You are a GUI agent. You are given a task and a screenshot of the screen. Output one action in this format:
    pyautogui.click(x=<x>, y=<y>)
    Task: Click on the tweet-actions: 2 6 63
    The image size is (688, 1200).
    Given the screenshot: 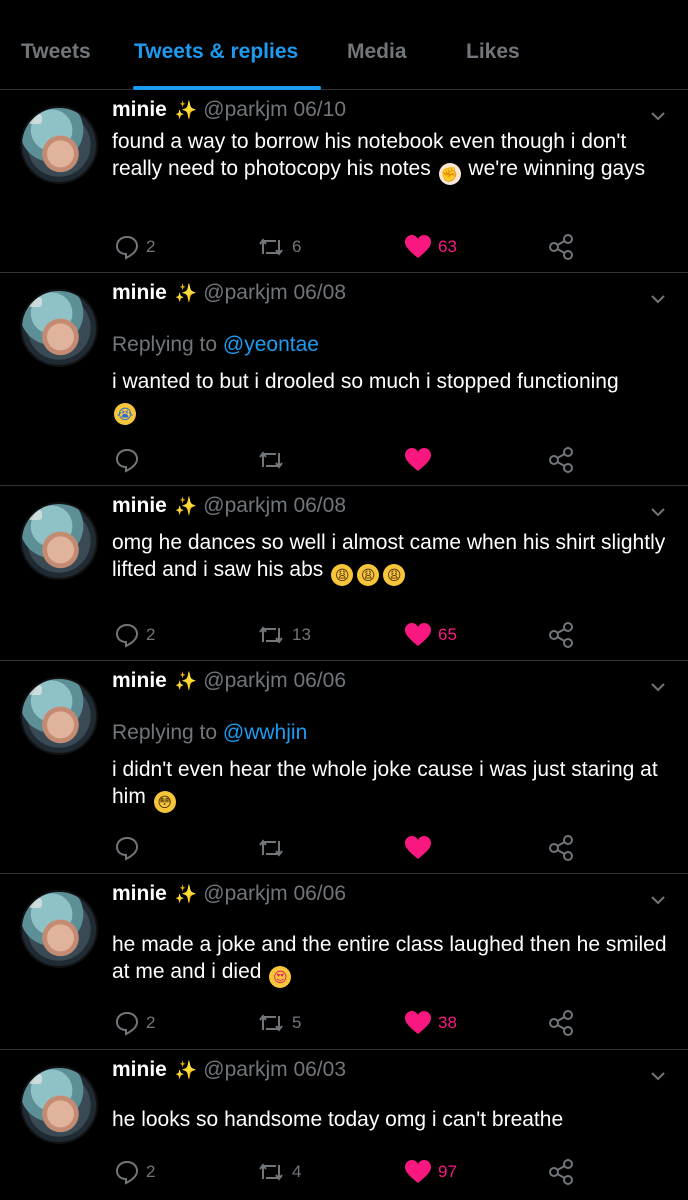 What is the action you would take?
    pyautogui.click(x=344, y=247)
    